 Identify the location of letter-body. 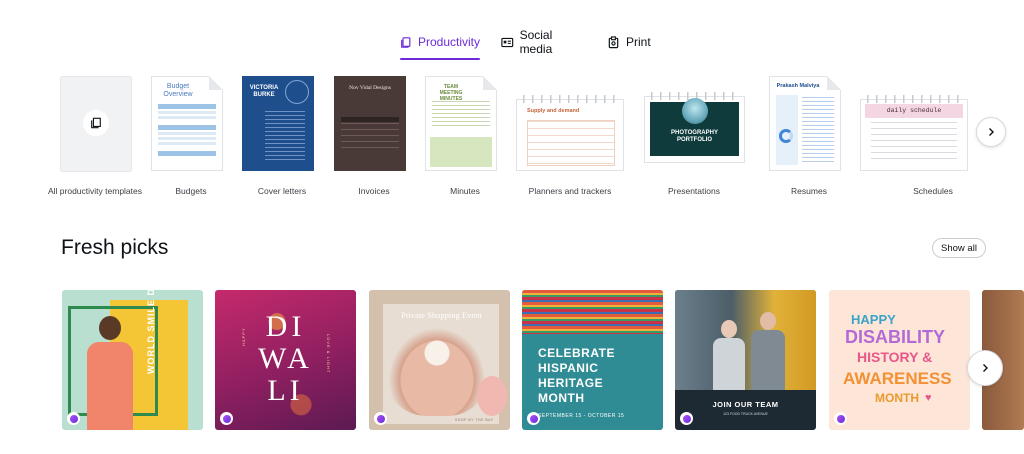
(285, 136).